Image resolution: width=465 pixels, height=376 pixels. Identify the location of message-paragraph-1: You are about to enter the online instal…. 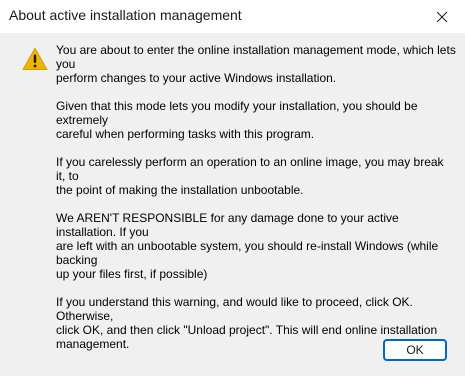
(256, 64).